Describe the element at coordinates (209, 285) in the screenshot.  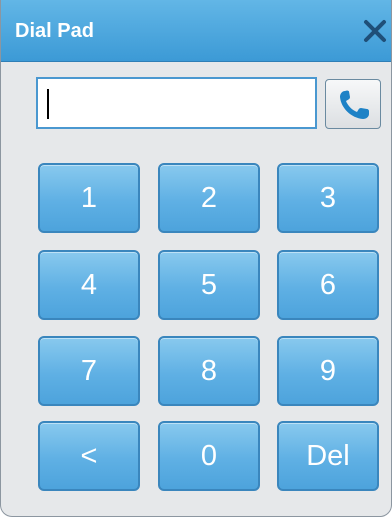
I see `key-5: 5` at that location.